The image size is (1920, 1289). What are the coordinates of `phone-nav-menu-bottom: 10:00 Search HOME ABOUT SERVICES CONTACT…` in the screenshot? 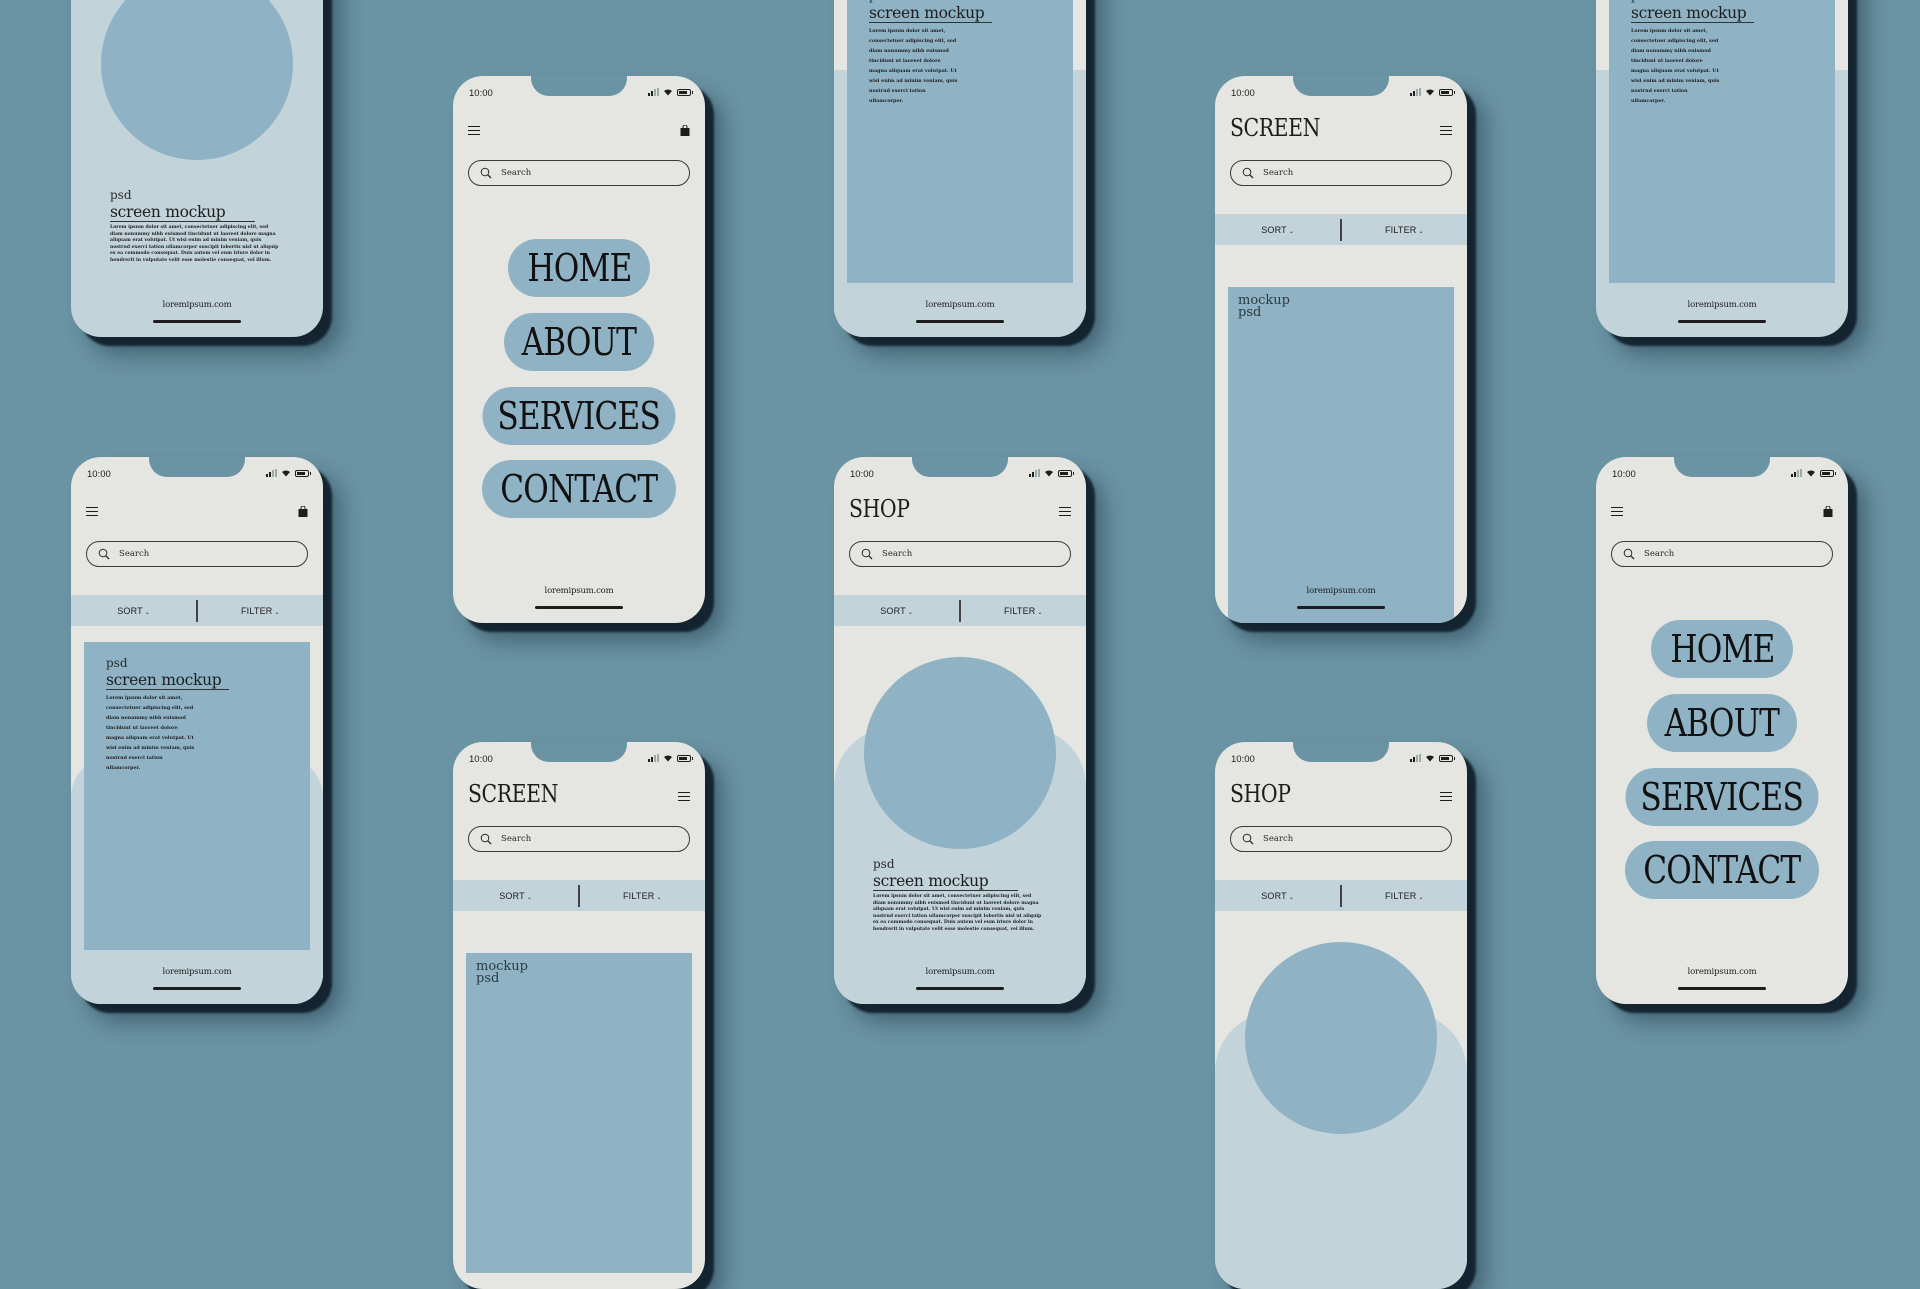 It's located at (1722, 730).